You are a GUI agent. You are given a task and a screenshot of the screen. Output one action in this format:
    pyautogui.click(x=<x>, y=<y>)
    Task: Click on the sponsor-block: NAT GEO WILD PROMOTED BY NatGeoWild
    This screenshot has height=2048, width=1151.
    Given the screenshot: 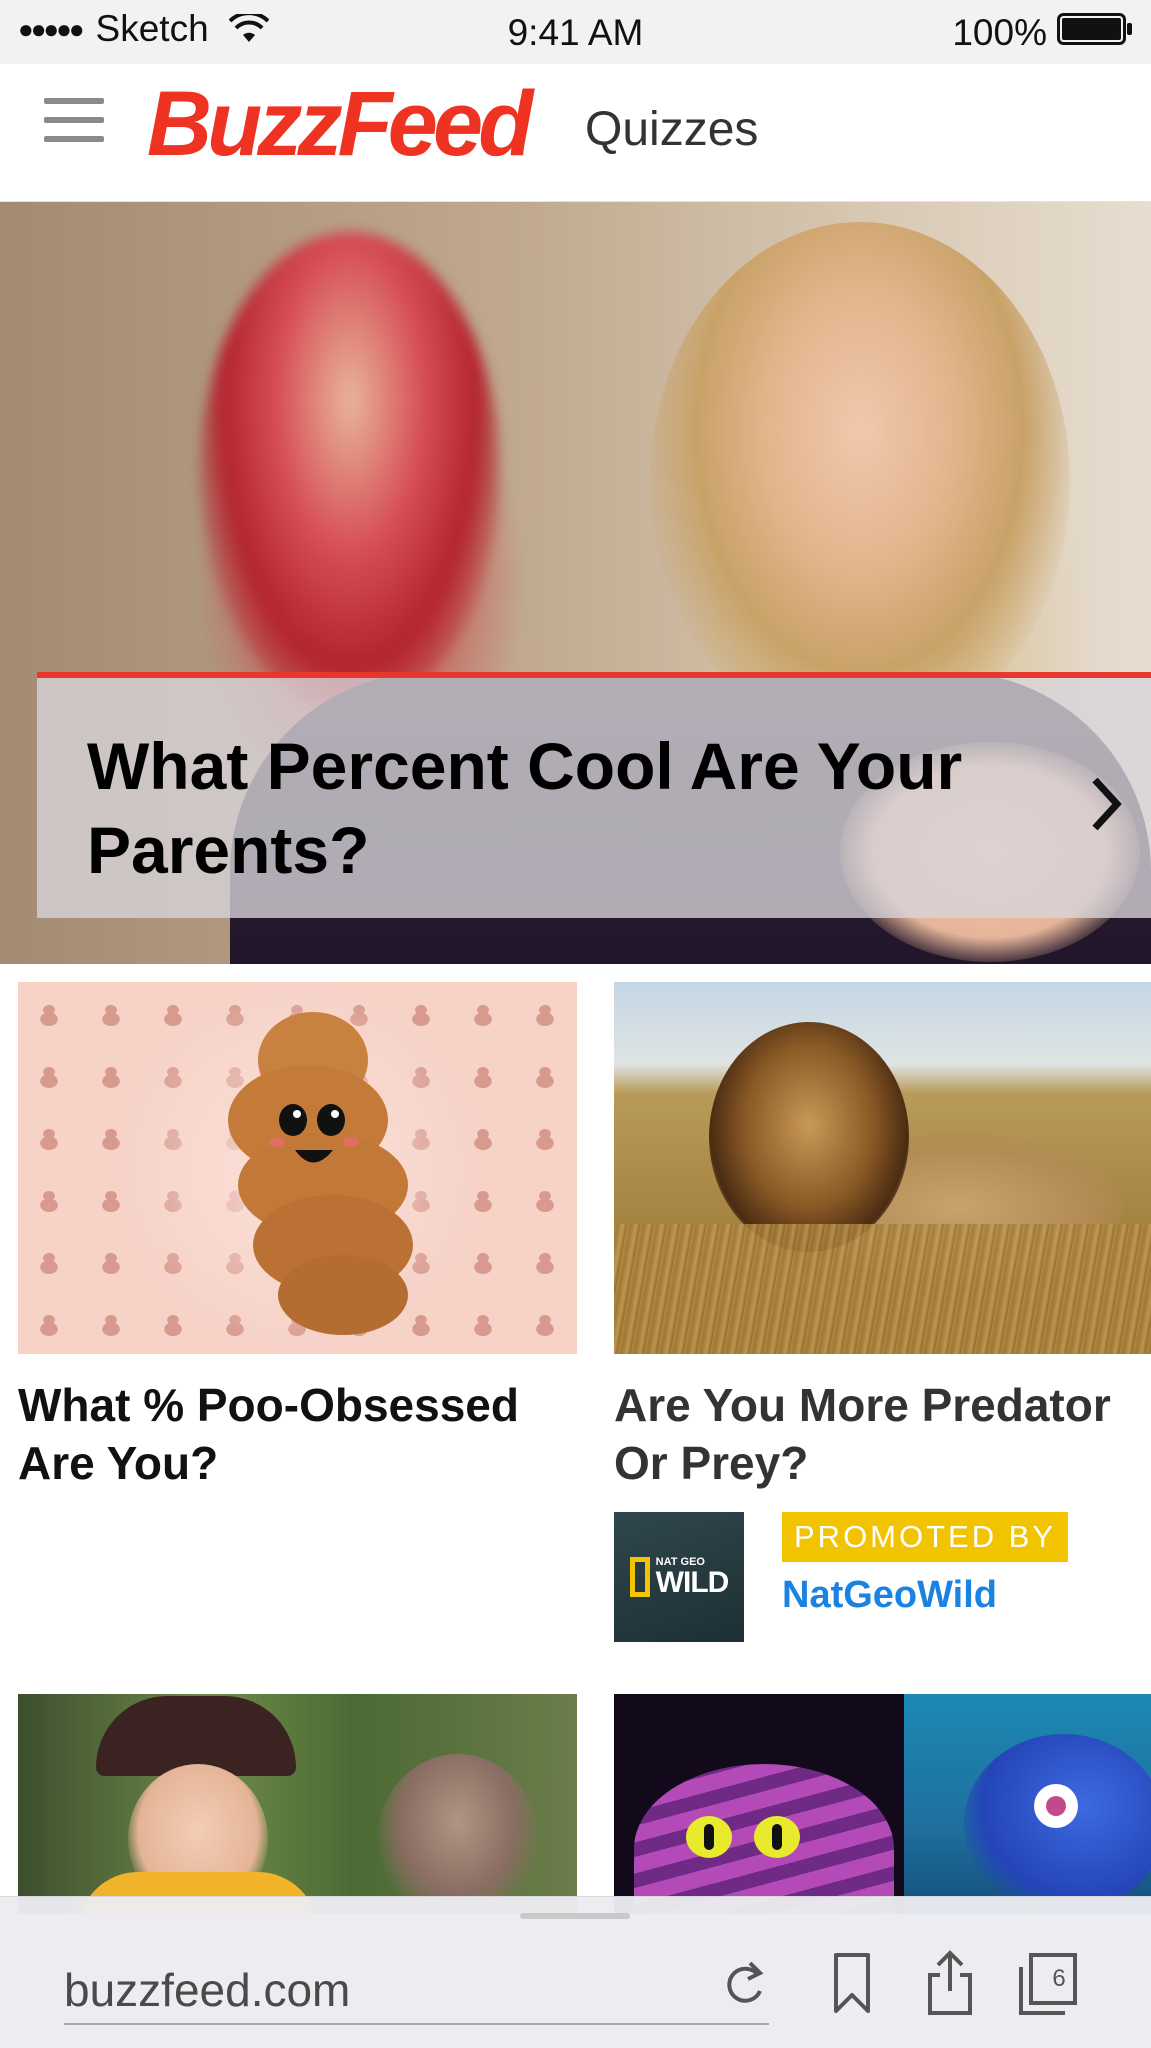 What is the action you would take?
    pyautogui.click(x=882, y=1577)
    